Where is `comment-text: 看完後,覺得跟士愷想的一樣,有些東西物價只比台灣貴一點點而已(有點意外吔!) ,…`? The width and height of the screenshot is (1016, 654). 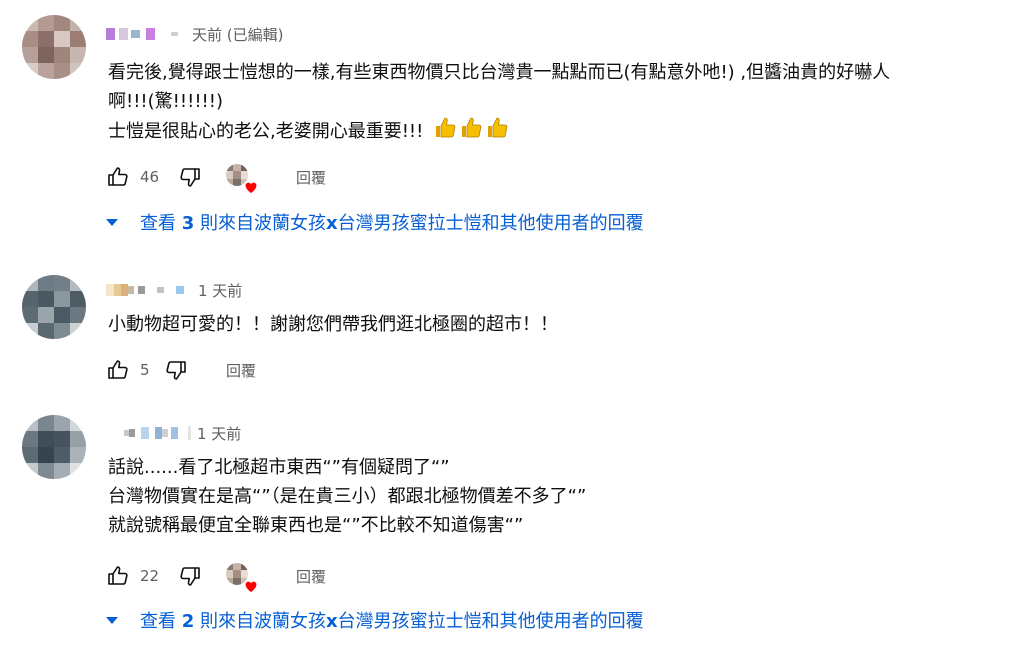 comment-text: 看完後,覺得跟士愷想的一樣,有些東西物價只比台灣貴一點點而已(有點意外吔!) ,… is located at coordinates (499, 102).